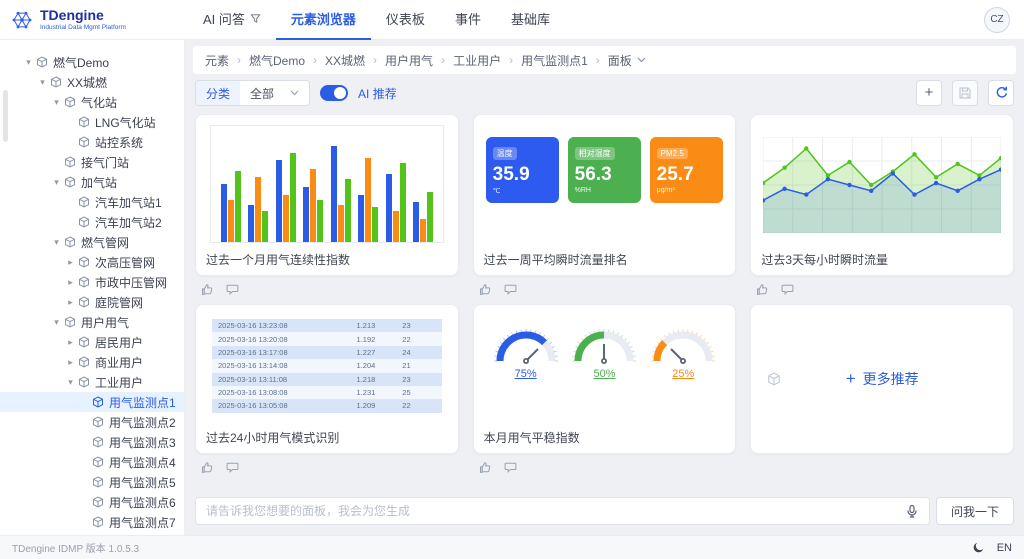 The width and height of the screenshot is (1024, 559). Describe the element at coordinates (92, 202) in the screenshot. I see `tree-item: 汽车加气站1` at that location.